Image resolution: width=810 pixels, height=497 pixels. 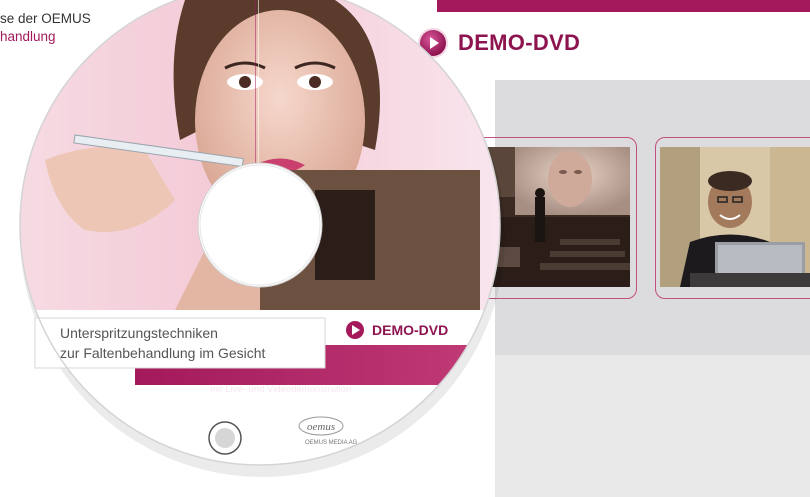 What do you see at coordinates (163, 353) in the screenshot?
I see `disc-title-line-2: zur Faltenbehandlung im Gesicht` at bounding box center [163, 353].